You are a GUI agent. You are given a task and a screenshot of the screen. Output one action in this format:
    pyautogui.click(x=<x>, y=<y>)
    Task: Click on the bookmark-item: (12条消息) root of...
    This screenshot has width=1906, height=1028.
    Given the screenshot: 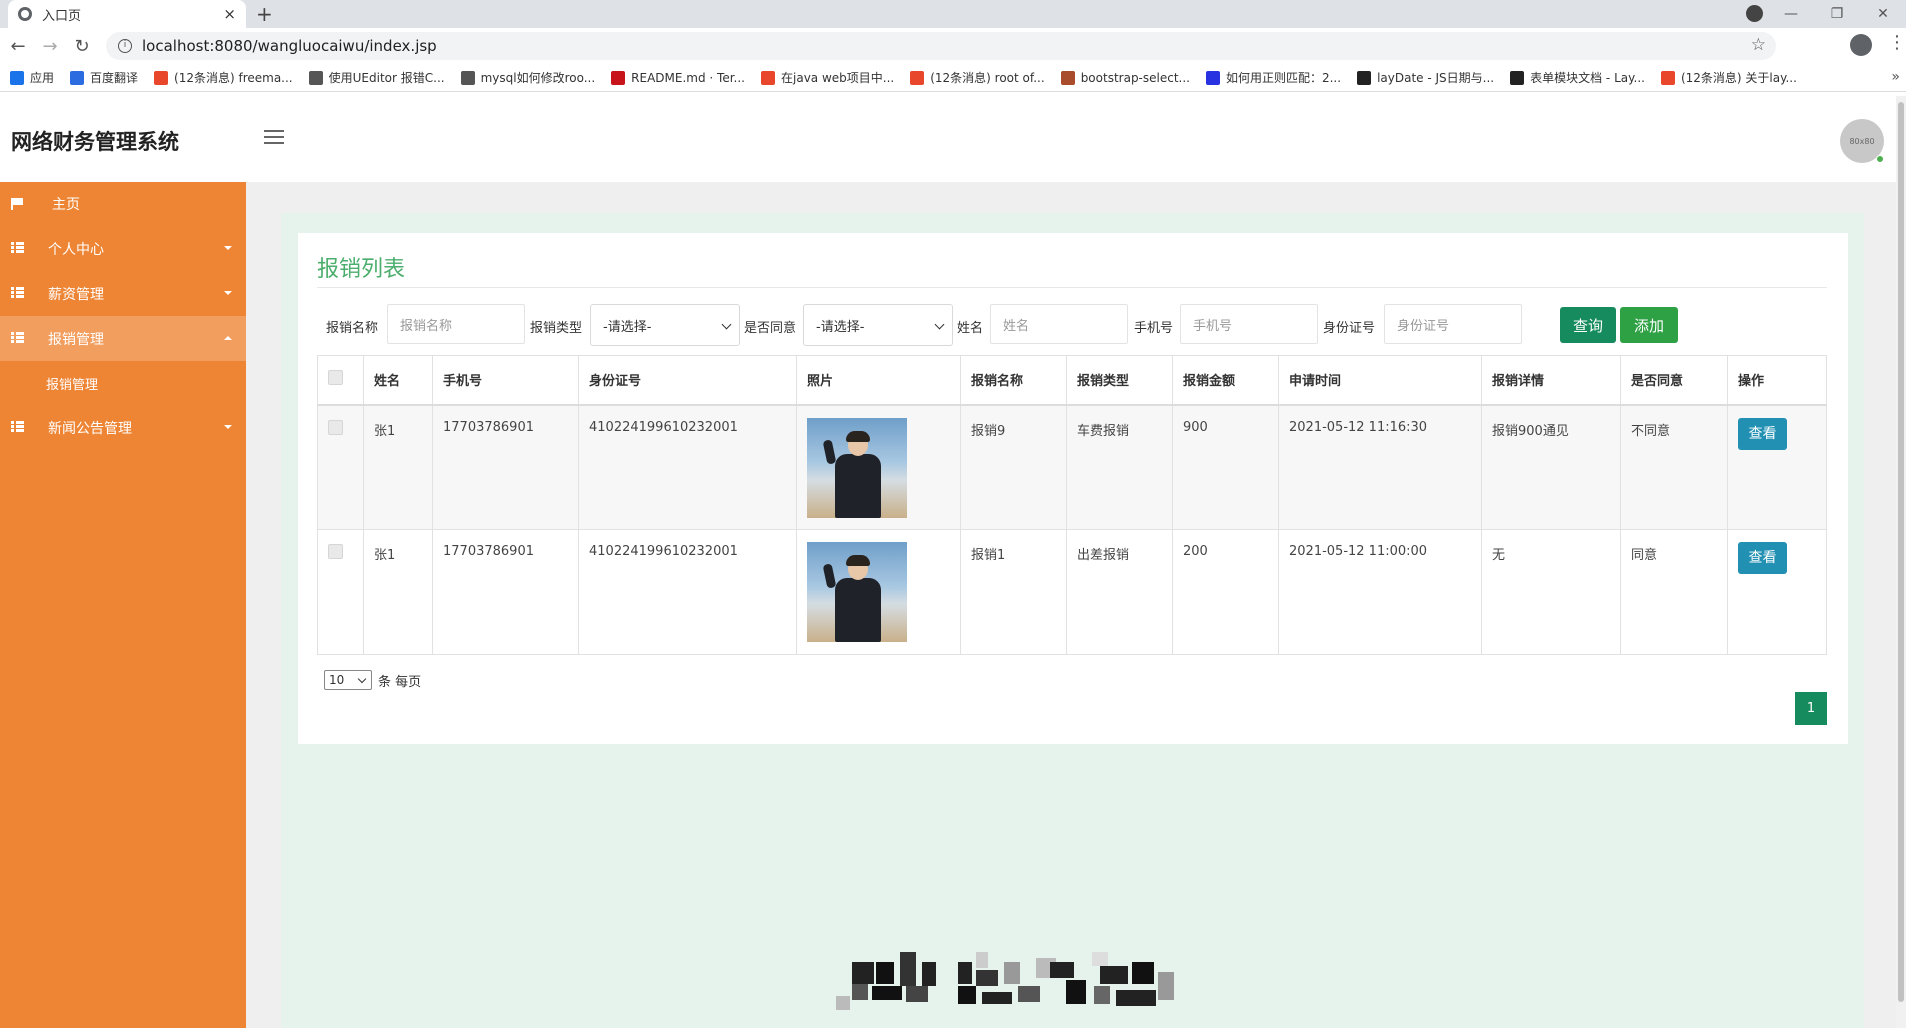 What is the action you would take?
    pyautogui.click(x=977, y=77)
    